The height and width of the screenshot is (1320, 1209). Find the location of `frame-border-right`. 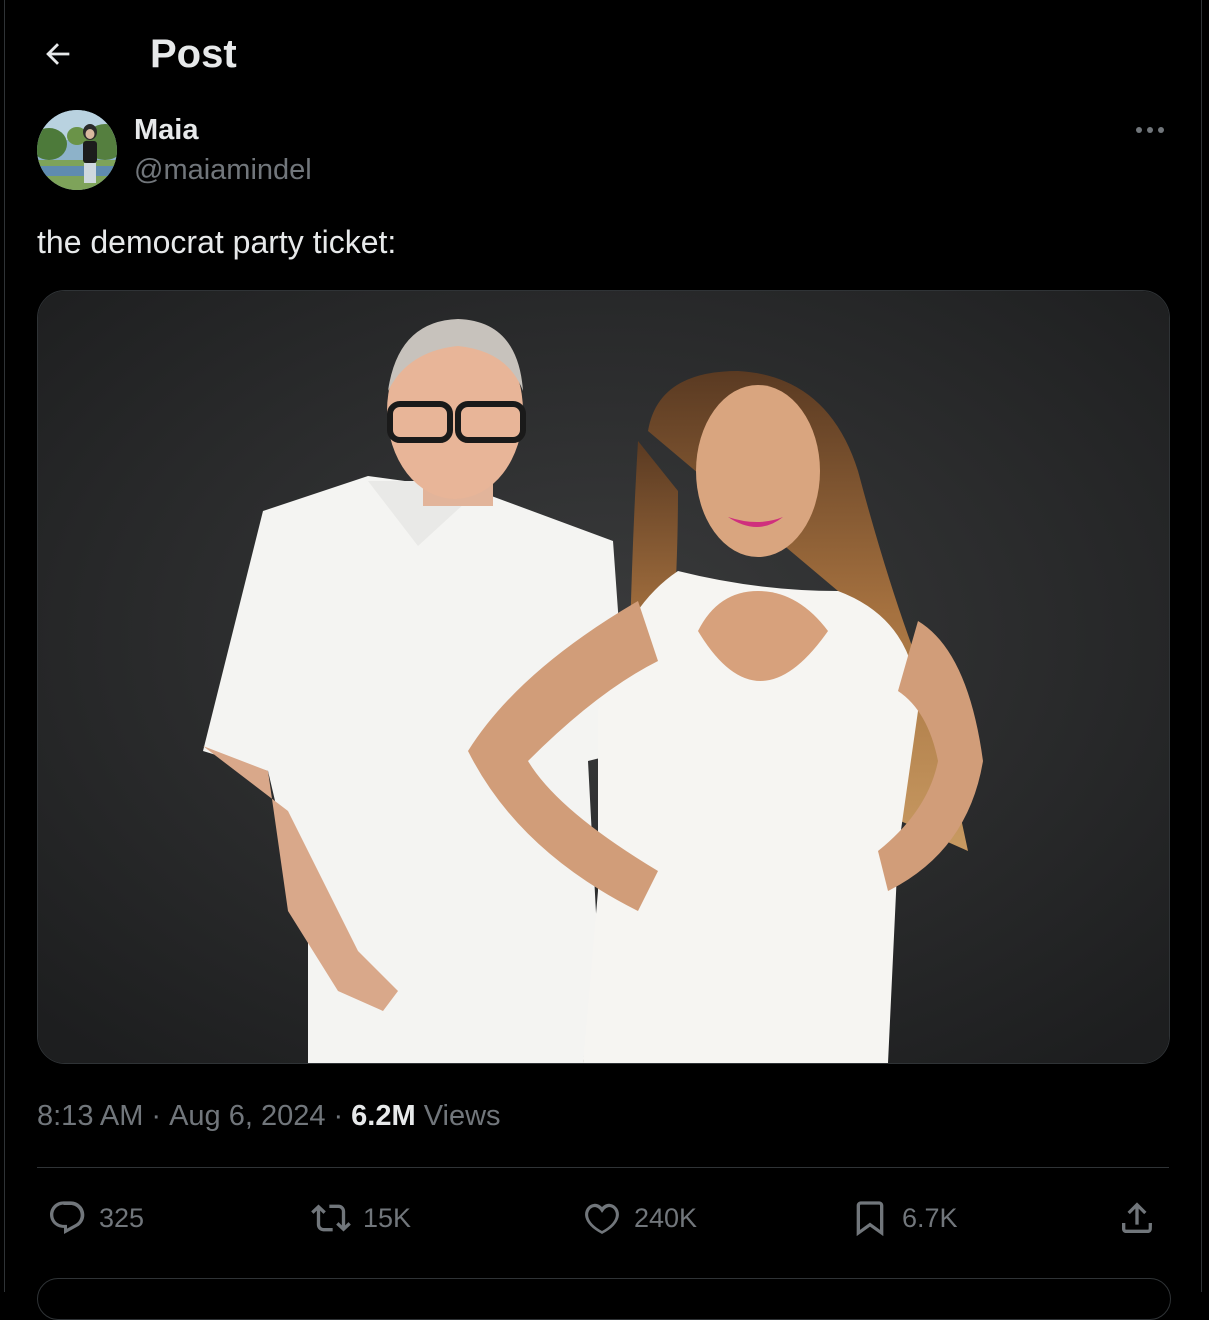

frame-border-right is located at coordinates (1201, 646).